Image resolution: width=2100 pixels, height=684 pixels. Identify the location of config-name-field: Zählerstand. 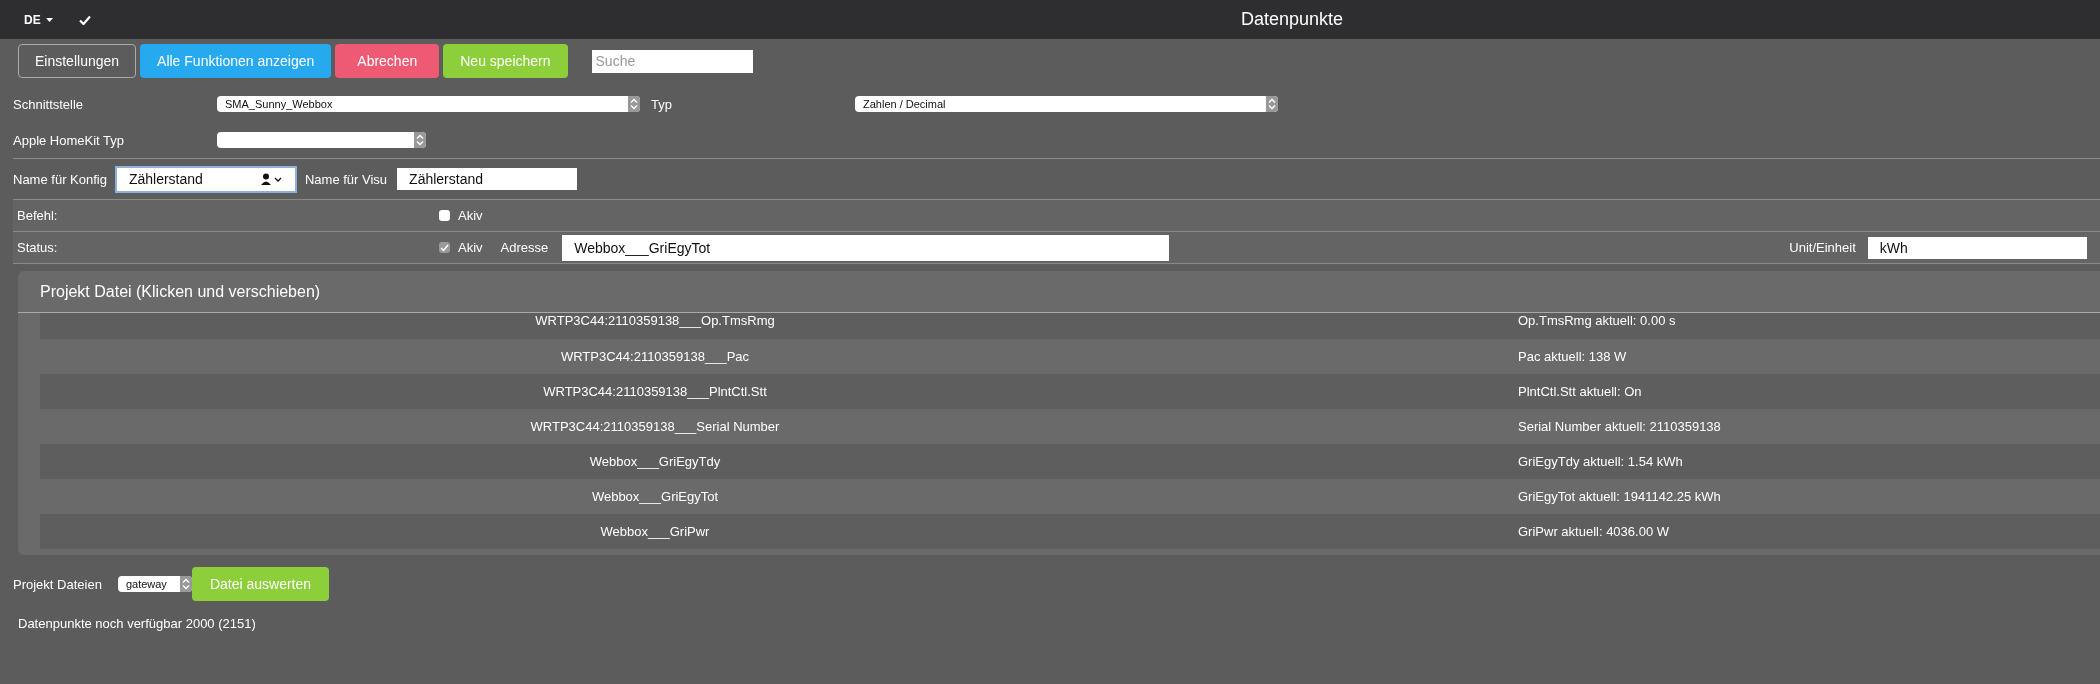
(205, 179).